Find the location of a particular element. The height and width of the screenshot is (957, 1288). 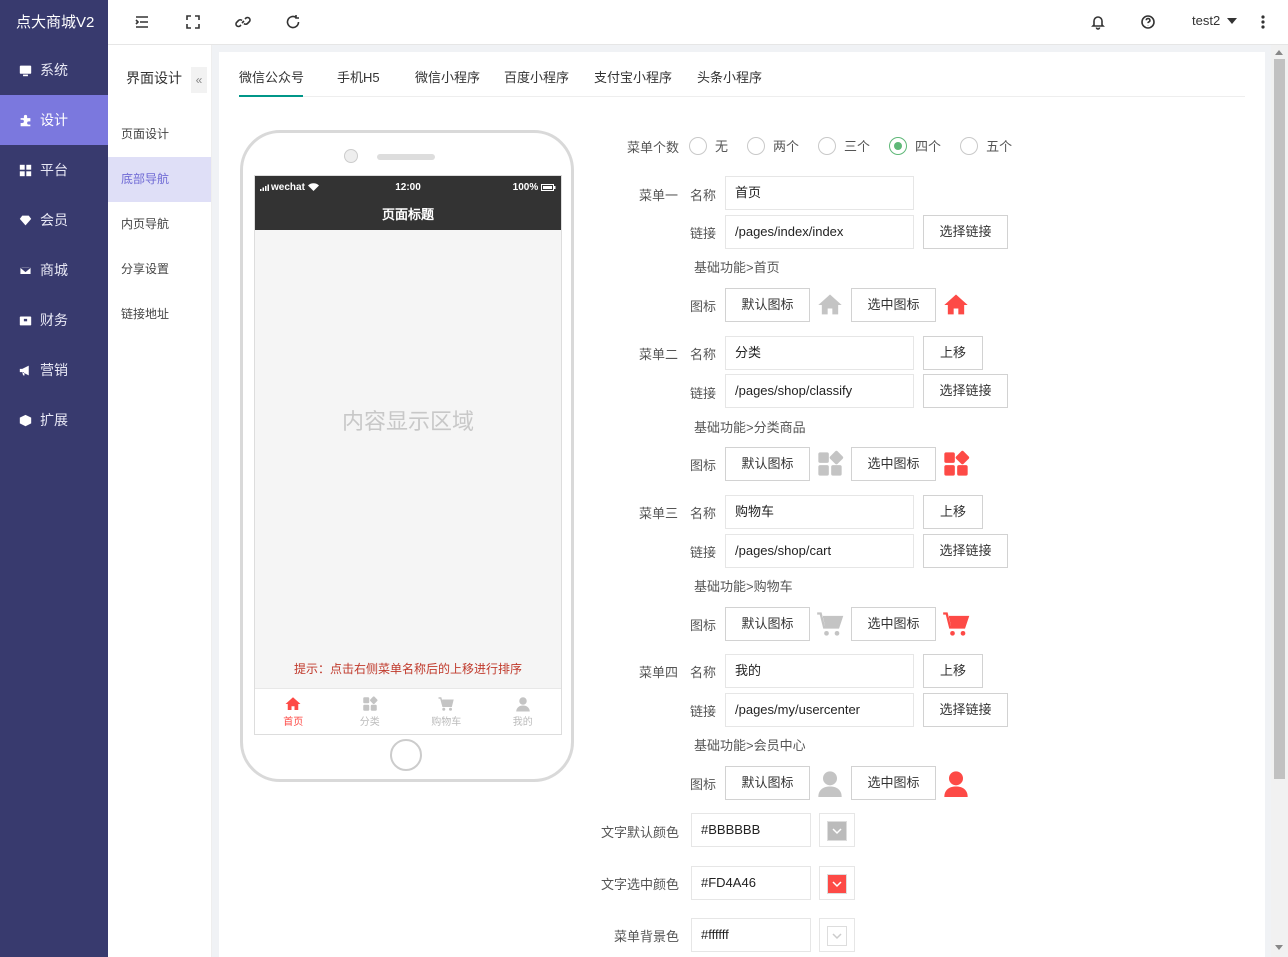

sidebar-item-marketing: 营销 is located at coordinates (54, 370).